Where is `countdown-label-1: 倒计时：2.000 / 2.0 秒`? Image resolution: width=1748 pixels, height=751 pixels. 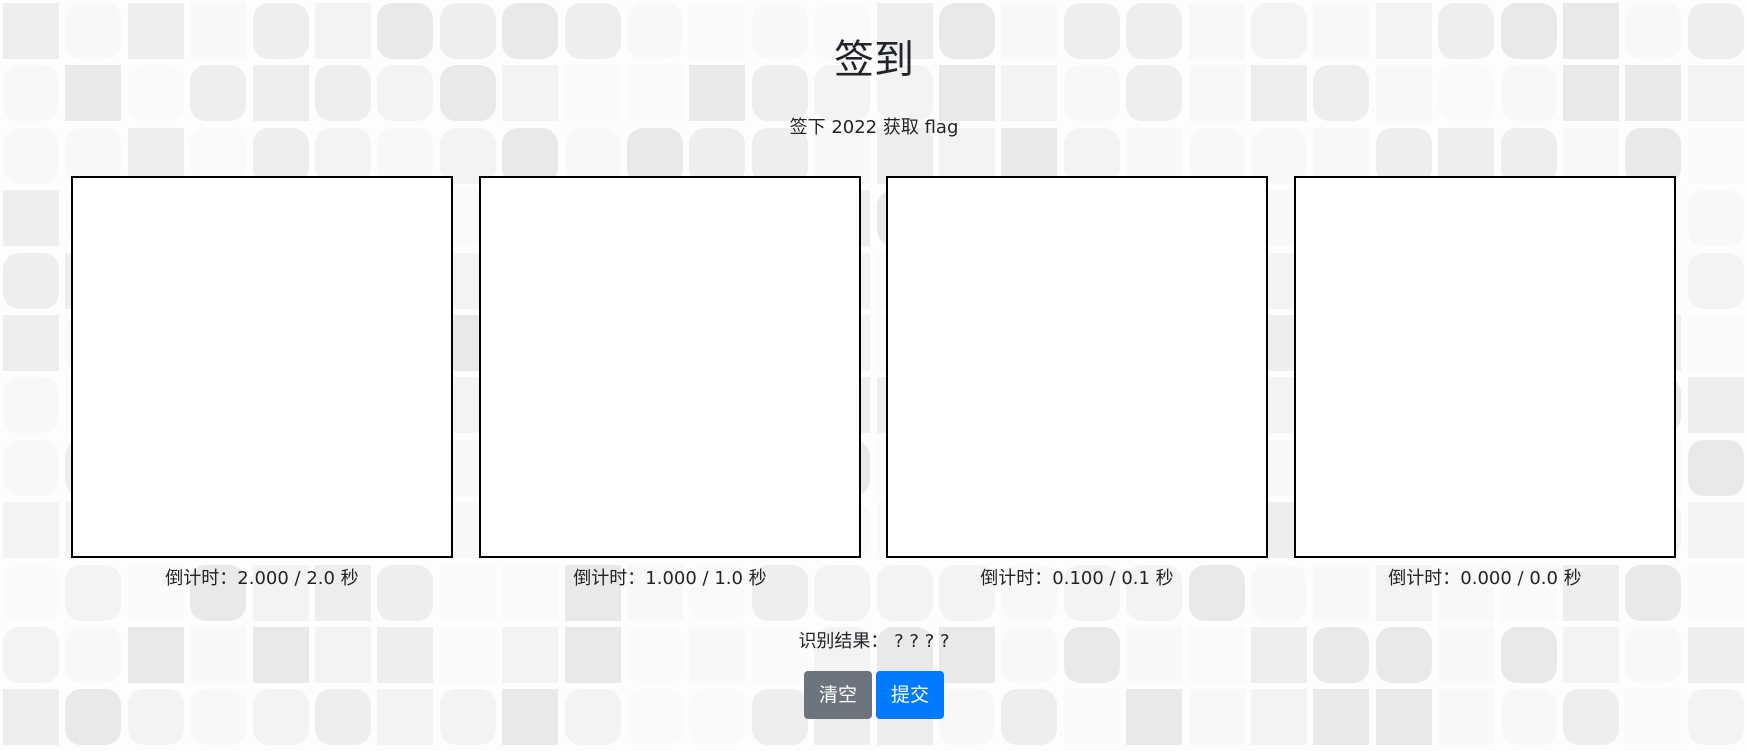
countdown-label-1: 倒计时：2.000 / 2.0 秒 is located at coordinates (262, 578).